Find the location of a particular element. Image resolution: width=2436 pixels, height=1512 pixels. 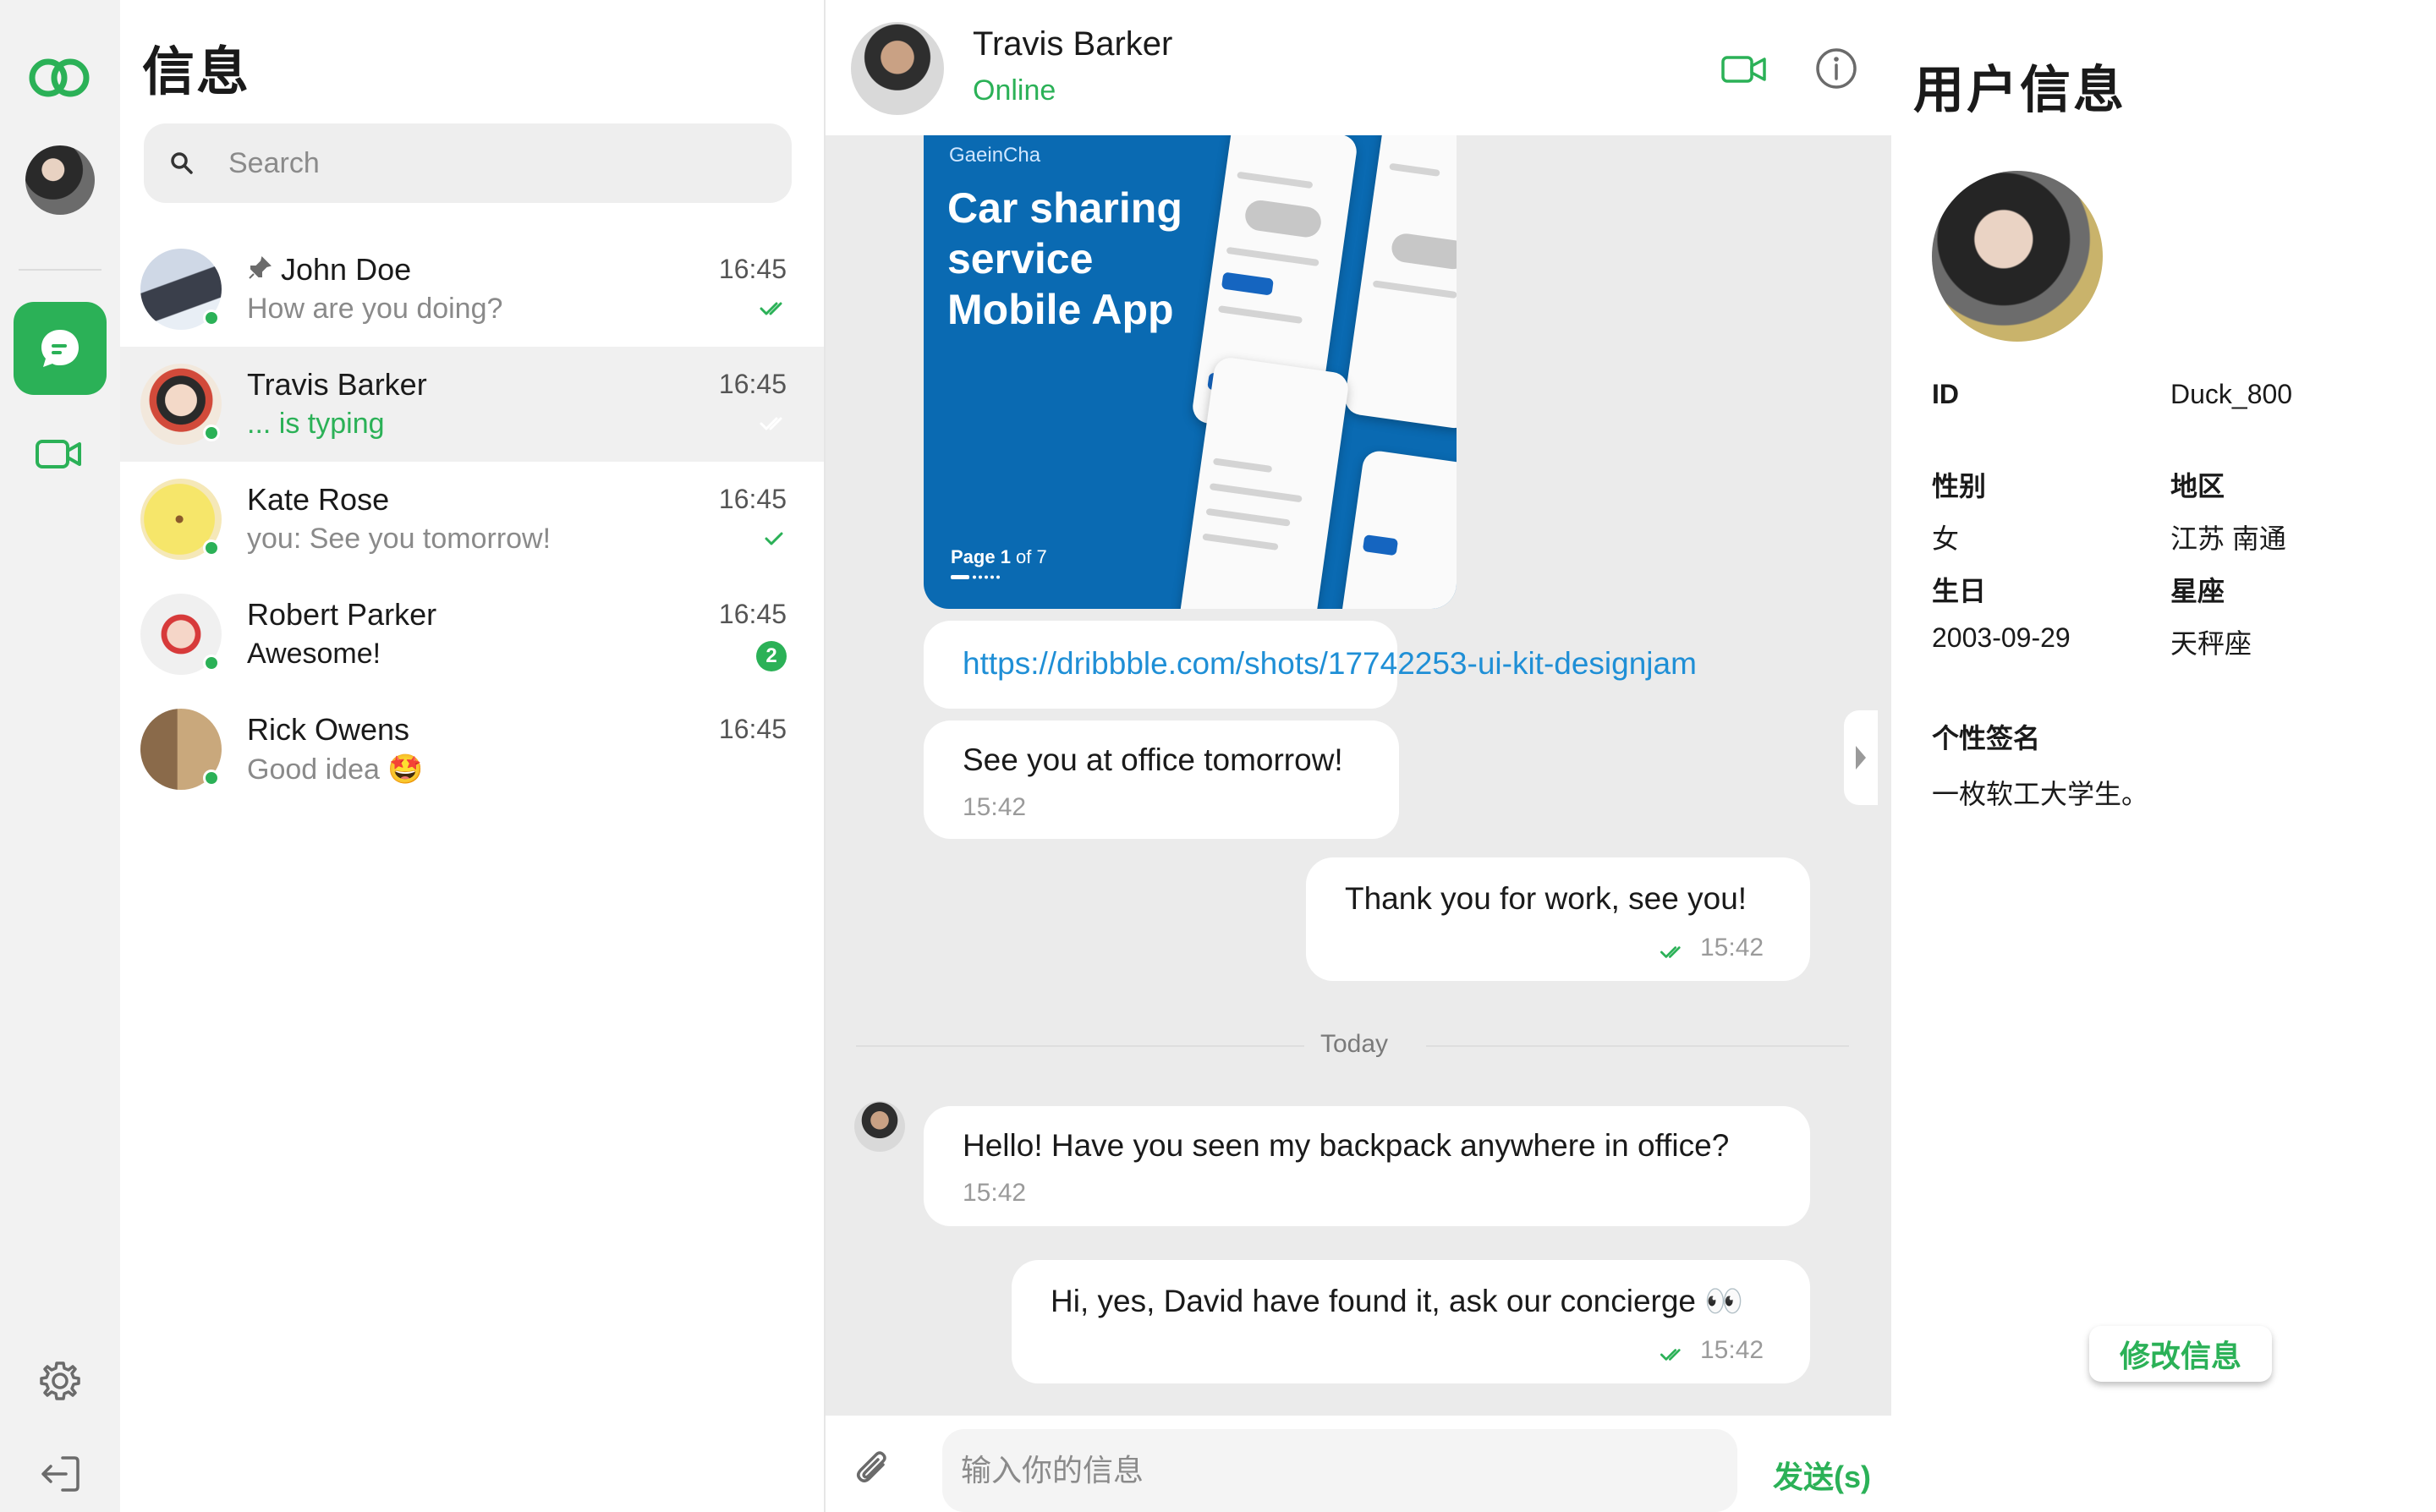

conversation-item: Rick Owens Good idea 🤩 16:45 is located at coordinates (472, 749).